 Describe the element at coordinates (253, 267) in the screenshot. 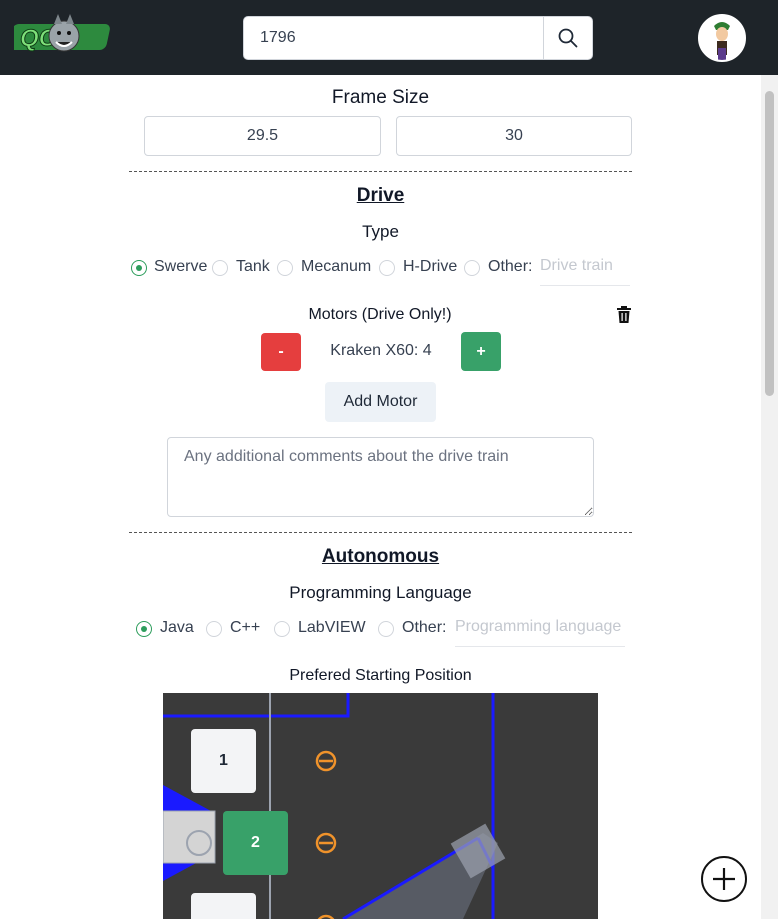

I see `radio-tank-label: Tank` at that location.